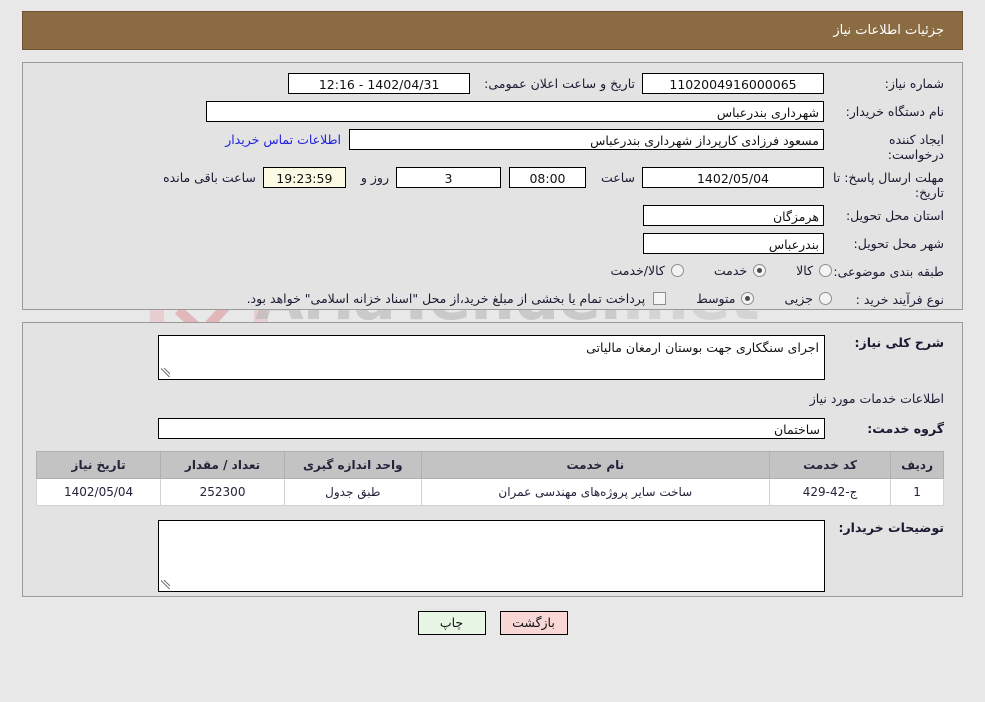 The height and width of the screenshot is (702, 985). What do you see at coordinates (917, 492) in the screenshot?
I see `cell-row-no: 1` at bounding box center [917, 492].